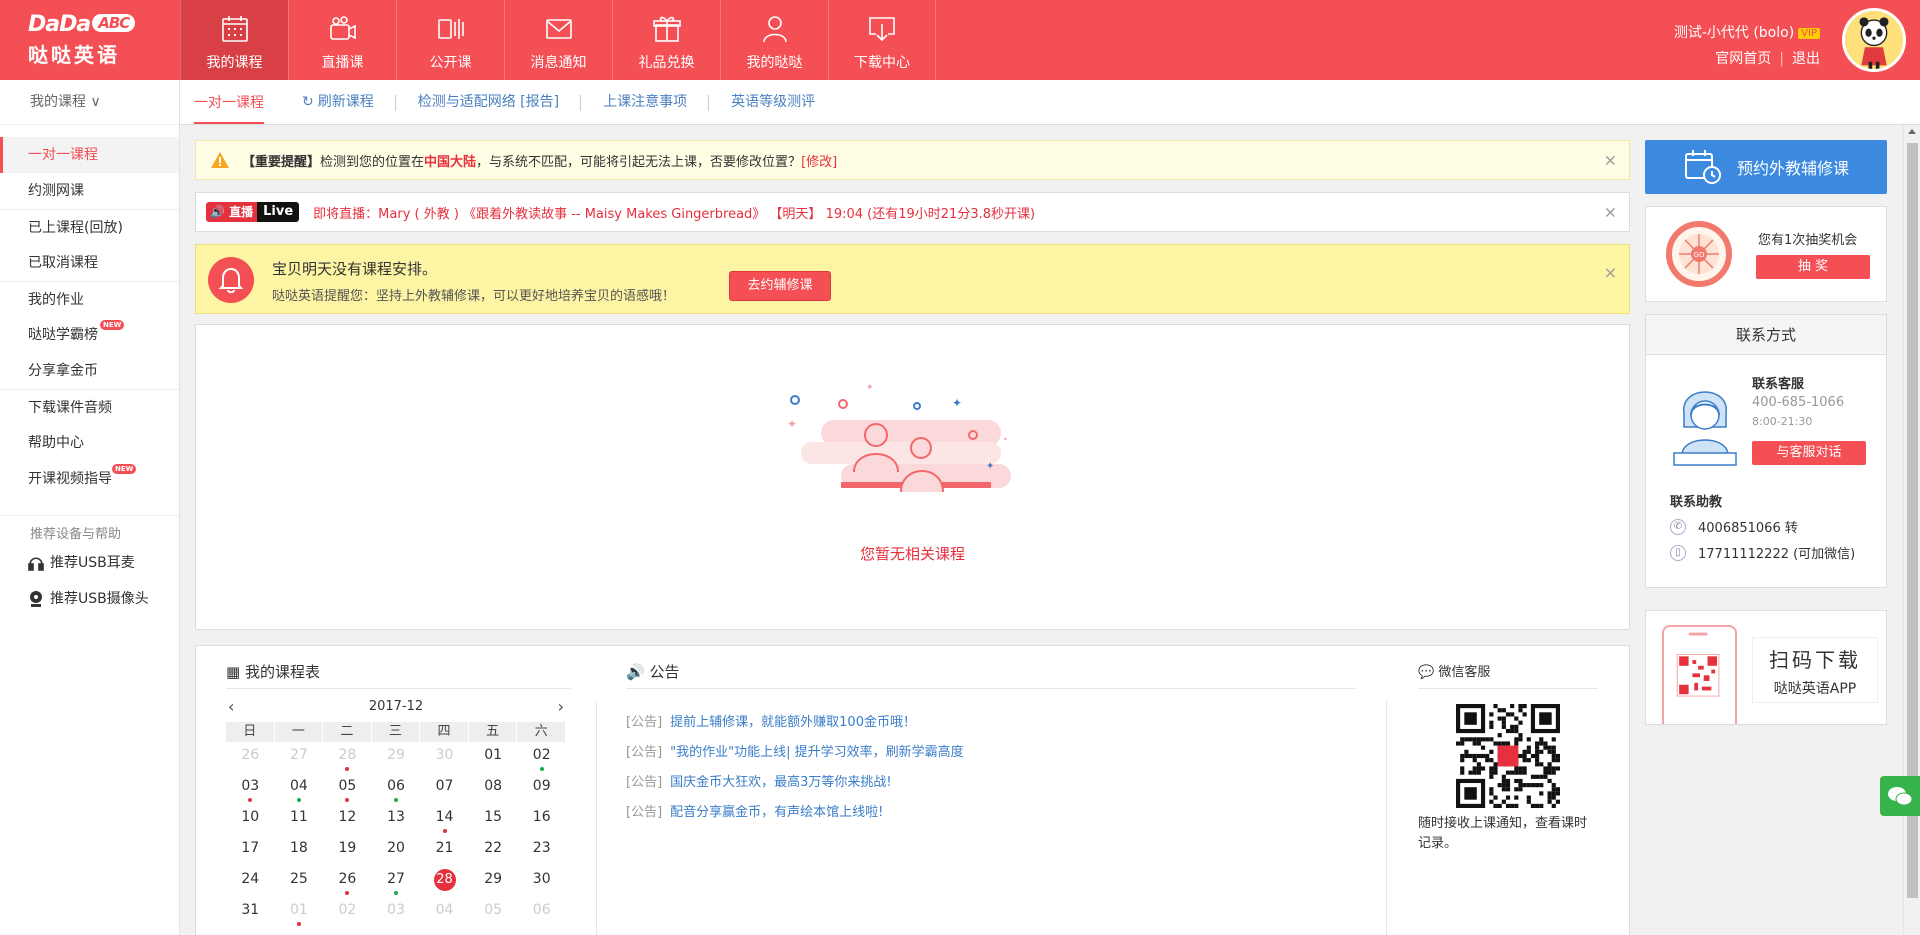 The width and height of the screenshot is (1920, 935). Describe the element at coordinates (795, 783) in the screenshot. I see `list-item: [公告] 国庆金币大狂欢，最高3万等你来挑战!` at that location.